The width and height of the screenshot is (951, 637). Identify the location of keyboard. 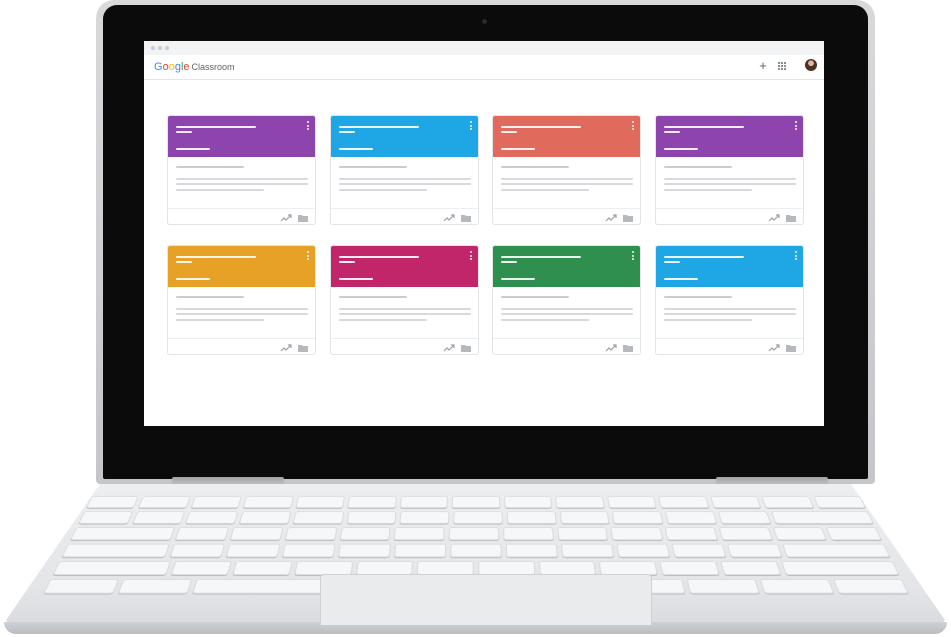
(476, 545).